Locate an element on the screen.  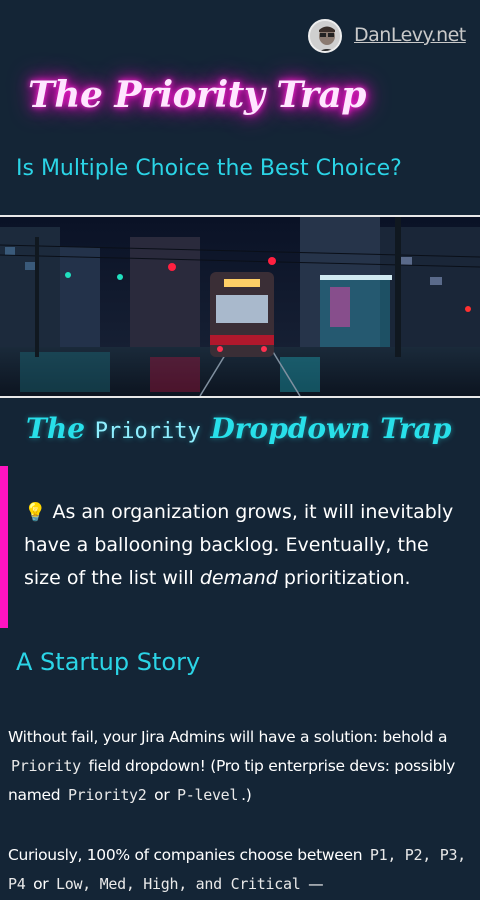
story-p1-code-plevel: P-level is located at coordinates (208, 795).